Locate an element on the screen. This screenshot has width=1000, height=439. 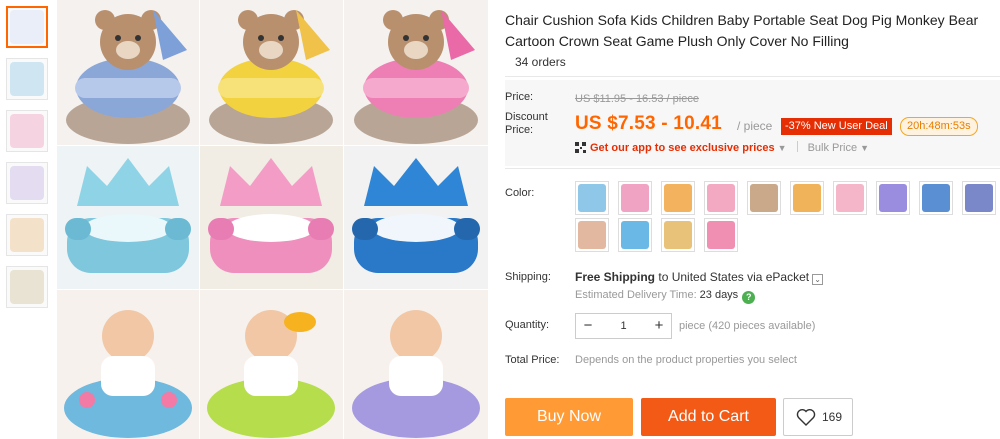
countdown-timer: 20h:48m:53s is located at coordinates (939, 126).